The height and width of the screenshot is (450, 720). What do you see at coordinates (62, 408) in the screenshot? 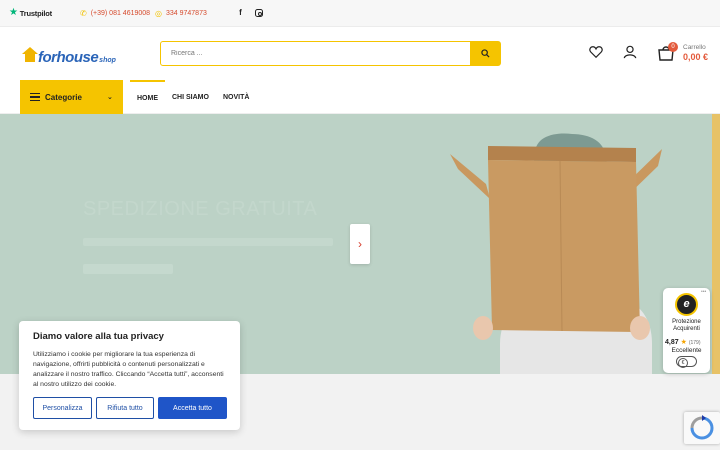
I see `customize-cookies-button: Personalizza` at bounding box center [62, 408].